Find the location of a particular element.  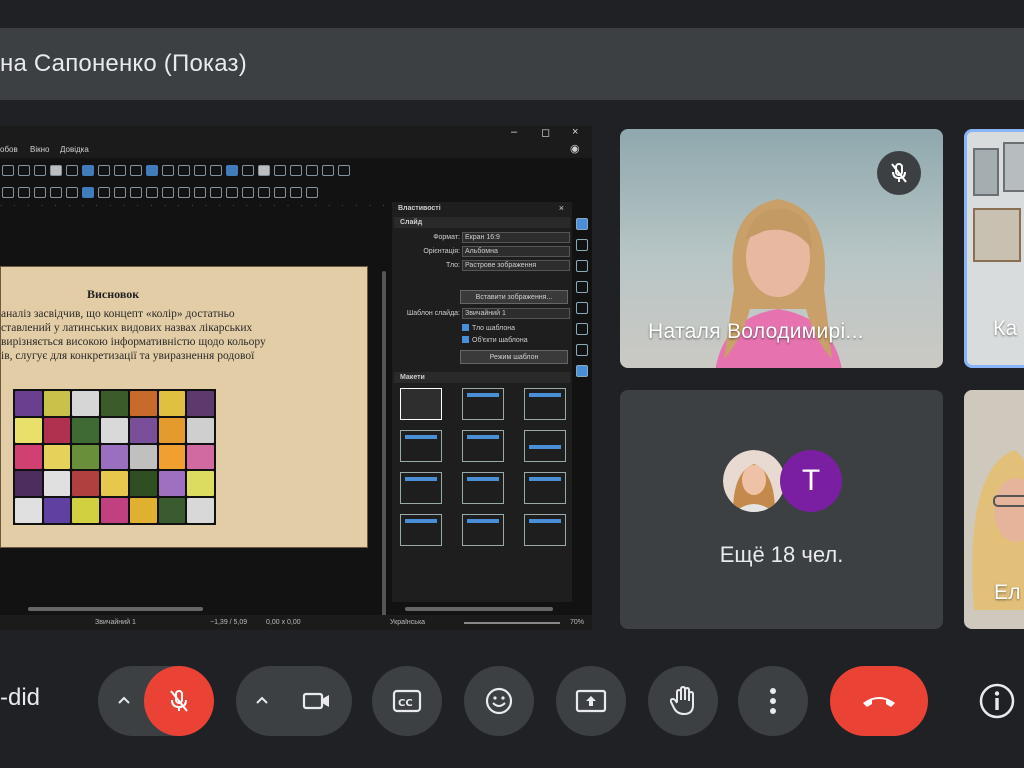

master-slides-icon is located at coordinates (582, 371).